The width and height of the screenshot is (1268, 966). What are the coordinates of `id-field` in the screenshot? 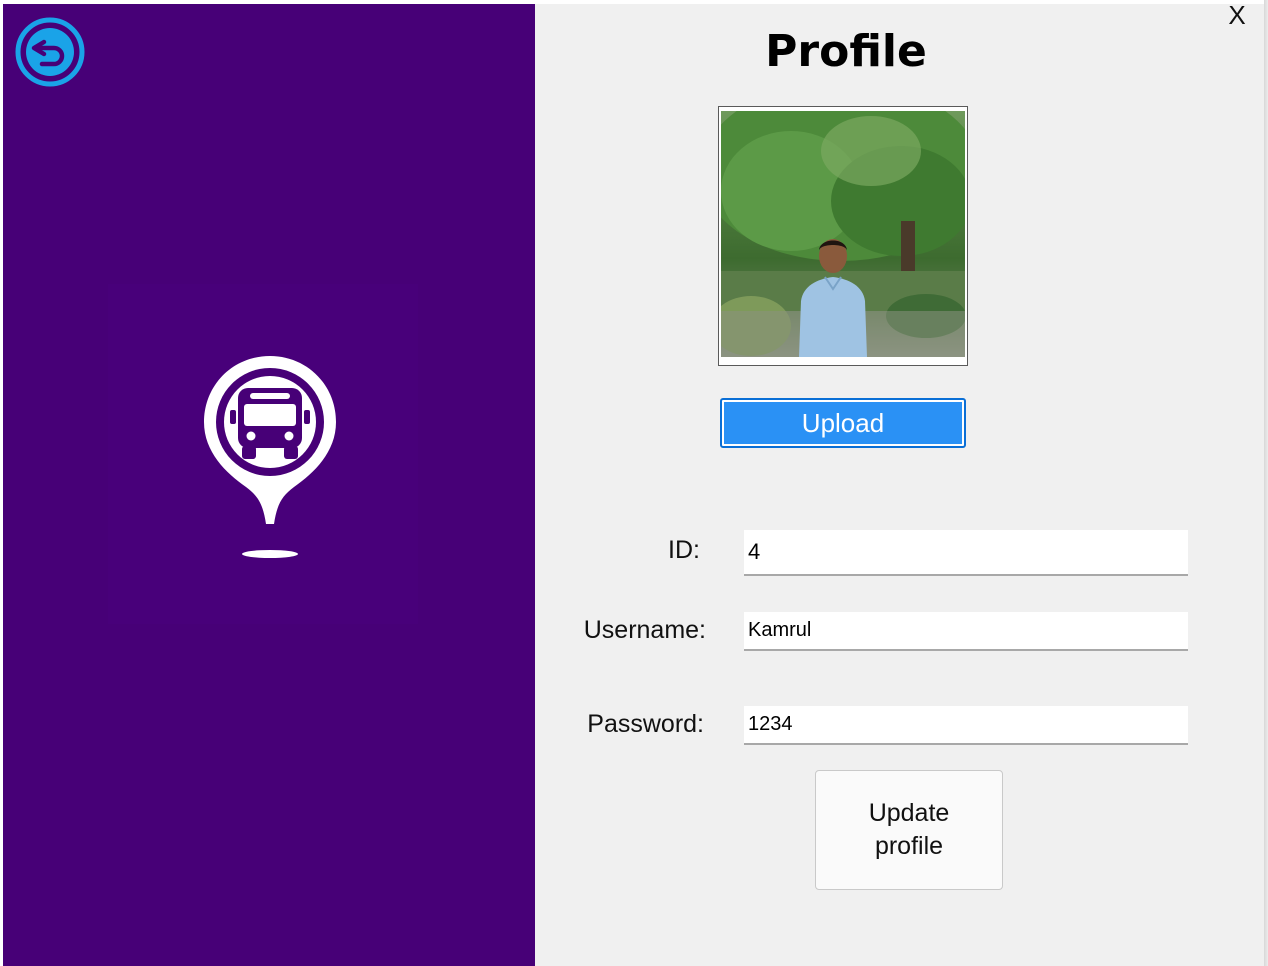 It's located at (966, 553).